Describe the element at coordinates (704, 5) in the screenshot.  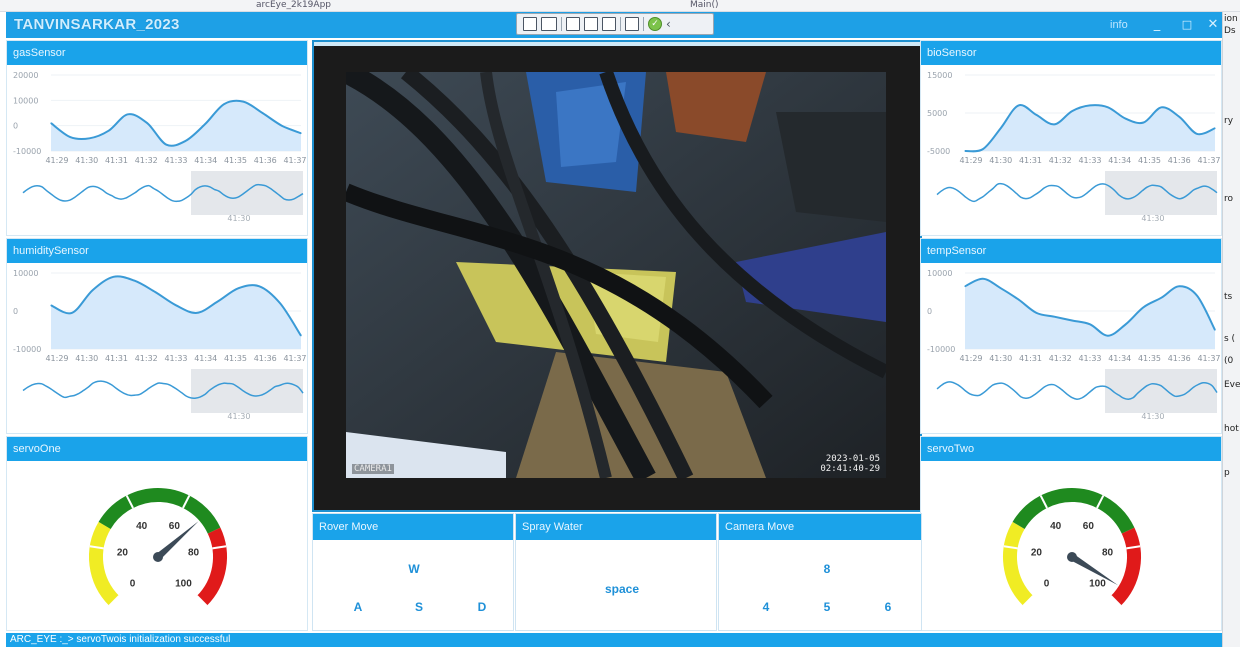
I see `host-tab-method: Main()` at that location.